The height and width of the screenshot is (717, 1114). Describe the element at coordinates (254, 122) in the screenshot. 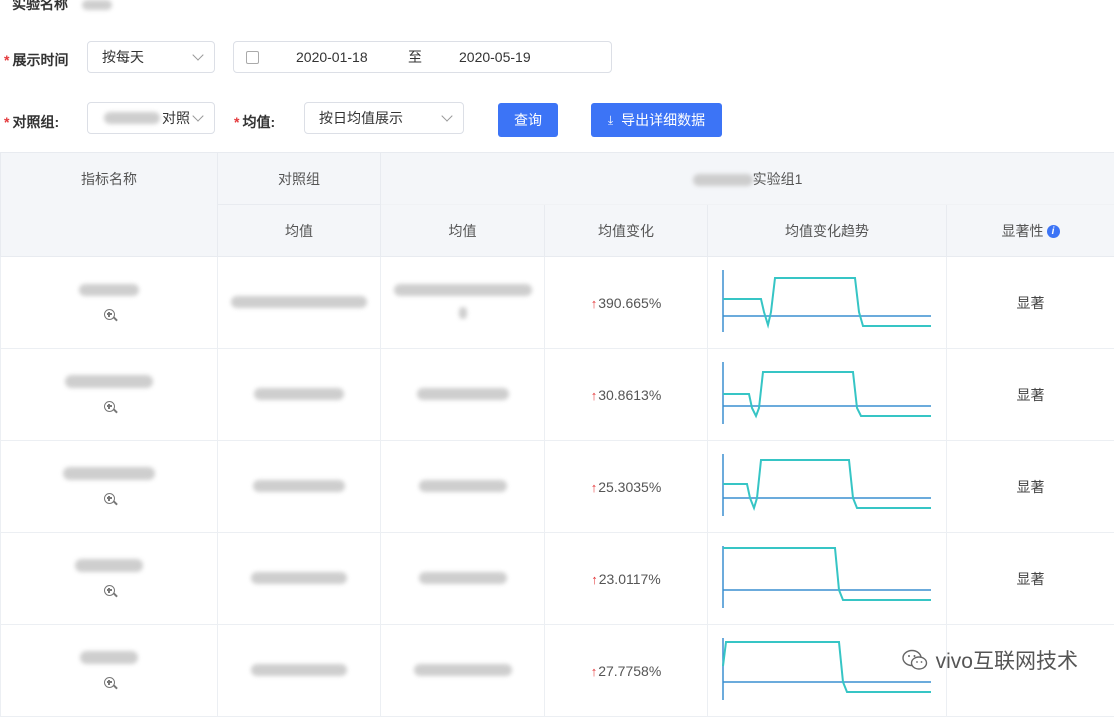

I see `mean-label: *均值:` at that location.